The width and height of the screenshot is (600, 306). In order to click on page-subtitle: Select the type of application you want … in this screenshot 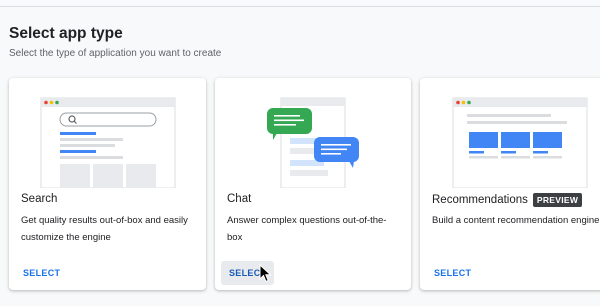, I will do `click(115, 53)`.